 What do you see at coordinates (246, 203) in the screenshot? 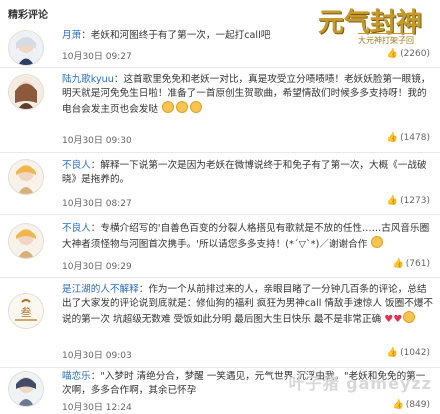
I see `comment-meta: 10月30日 08:27 👍 (1273)` at bounding box center [246, 203].